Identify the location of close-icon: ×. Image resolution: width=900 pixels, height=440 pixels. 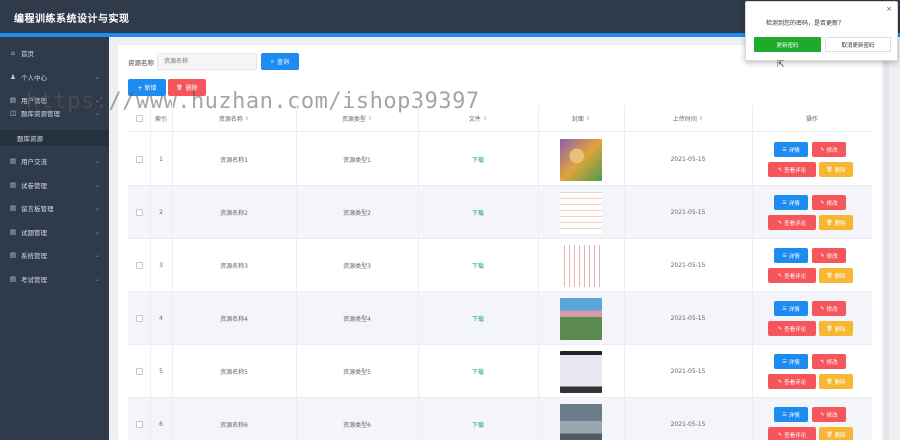
(889, 9).